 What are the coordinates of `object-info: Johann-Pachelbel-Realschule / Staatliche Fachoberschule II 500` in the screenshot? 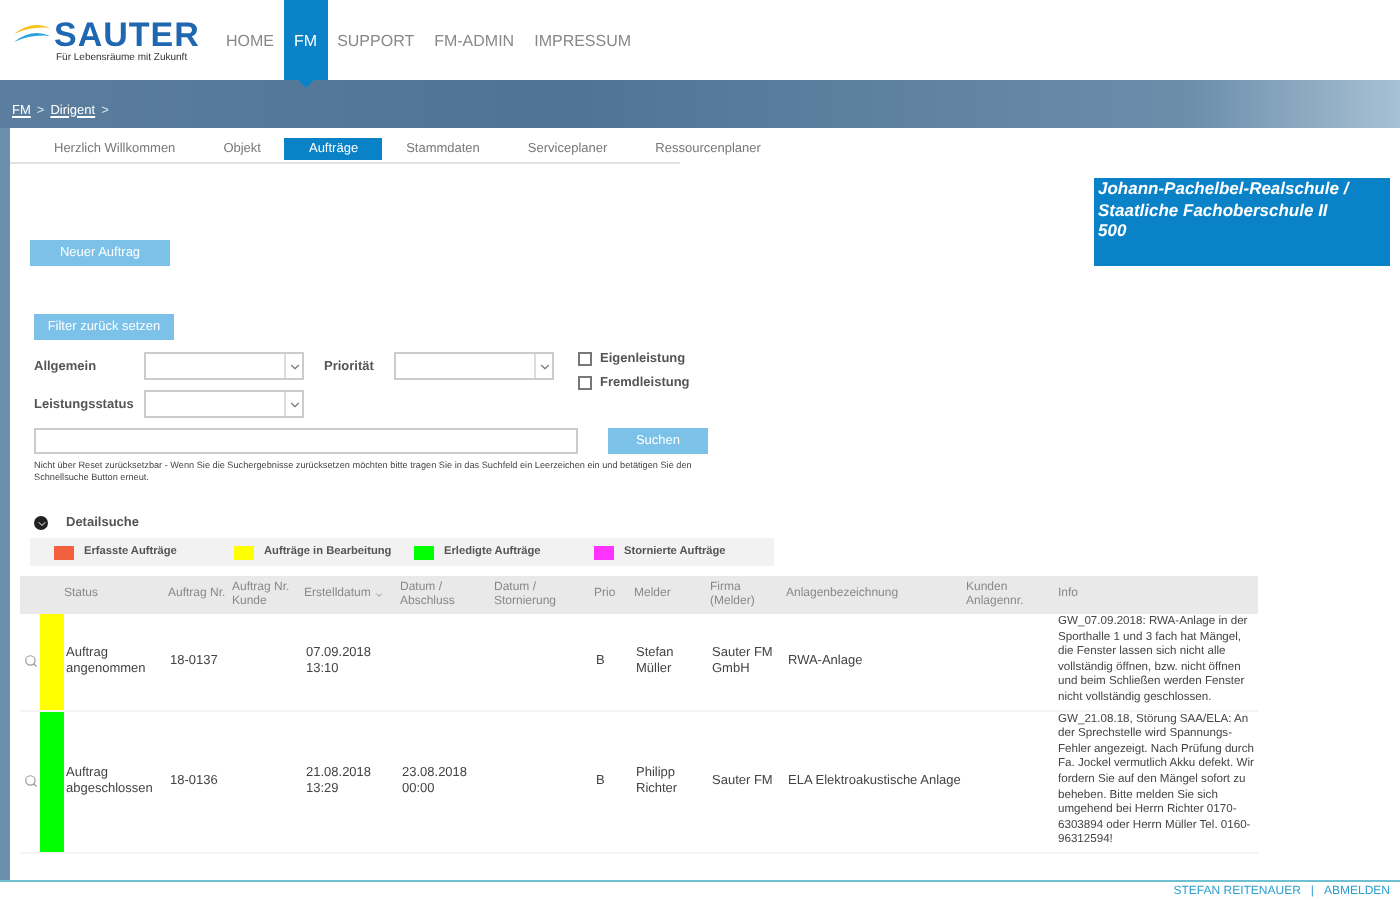 It's located at (1242, 222).